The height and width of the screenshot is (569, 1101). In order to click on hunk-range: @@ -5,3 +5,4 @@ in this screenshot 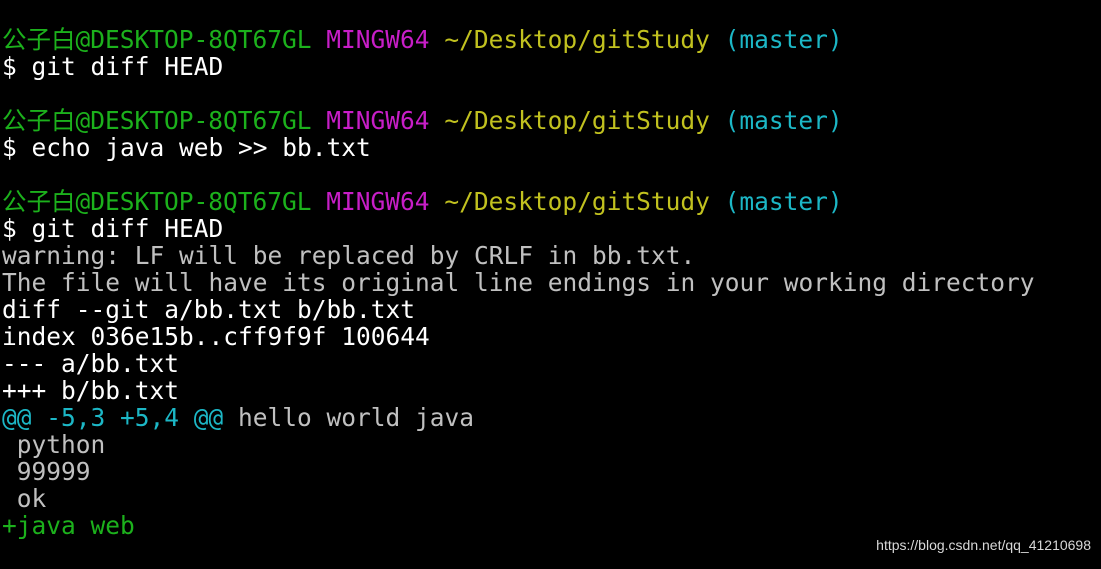, I will do `click(113, 417)`.